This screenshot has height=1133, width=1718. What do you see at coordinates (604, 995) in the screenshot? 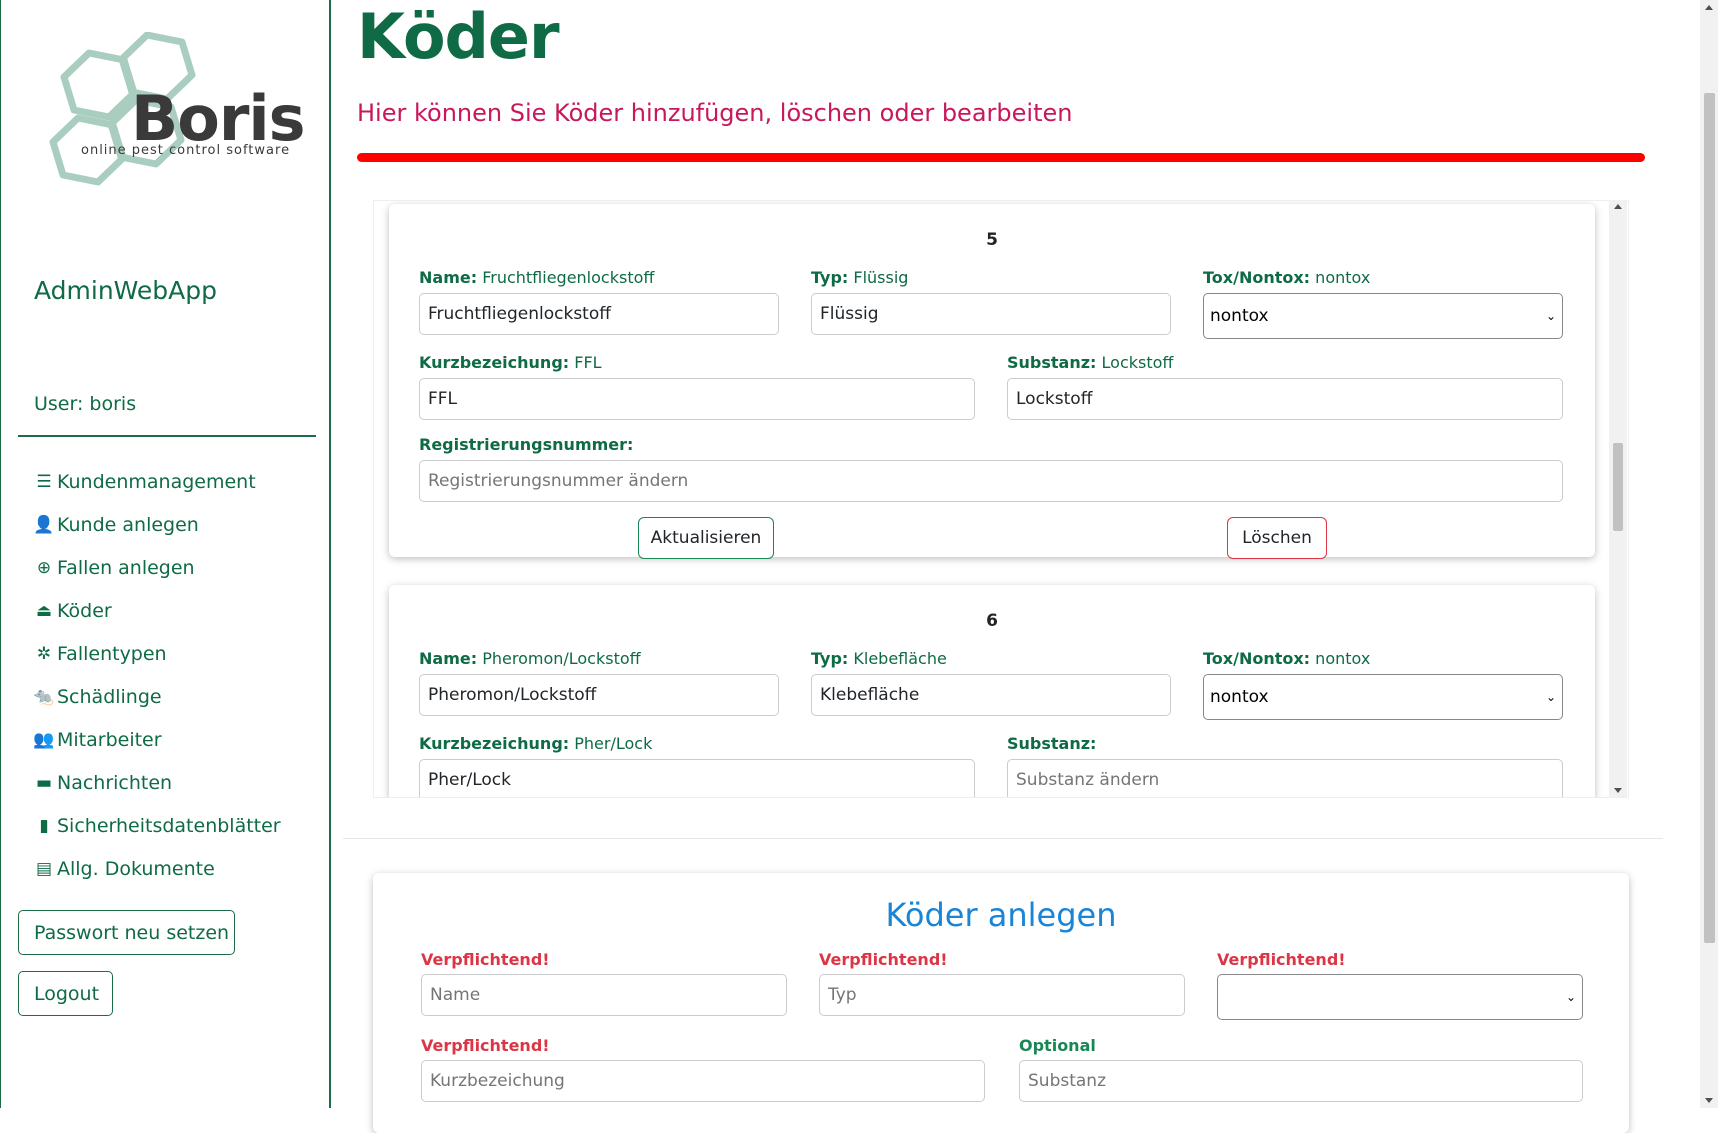
I see `create-name-input: Name` at bounding box center [604, 995].